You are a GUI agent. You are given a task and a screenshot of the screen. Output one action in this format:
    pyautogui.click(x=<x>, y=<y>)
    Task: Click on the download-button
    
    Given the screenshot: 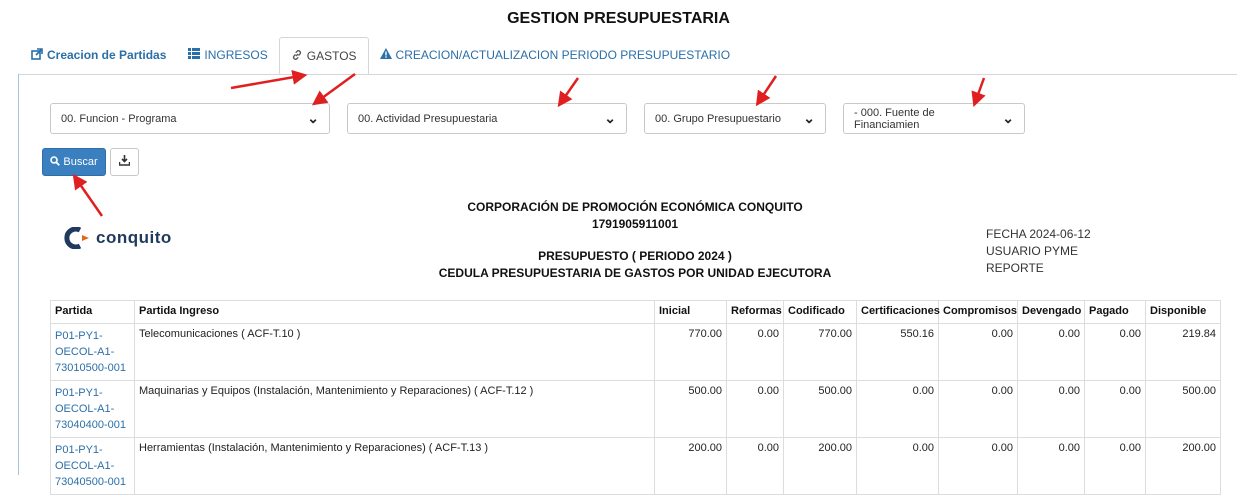 What is the action you would take?
    pyautogui.click(x=124, y=162)
    